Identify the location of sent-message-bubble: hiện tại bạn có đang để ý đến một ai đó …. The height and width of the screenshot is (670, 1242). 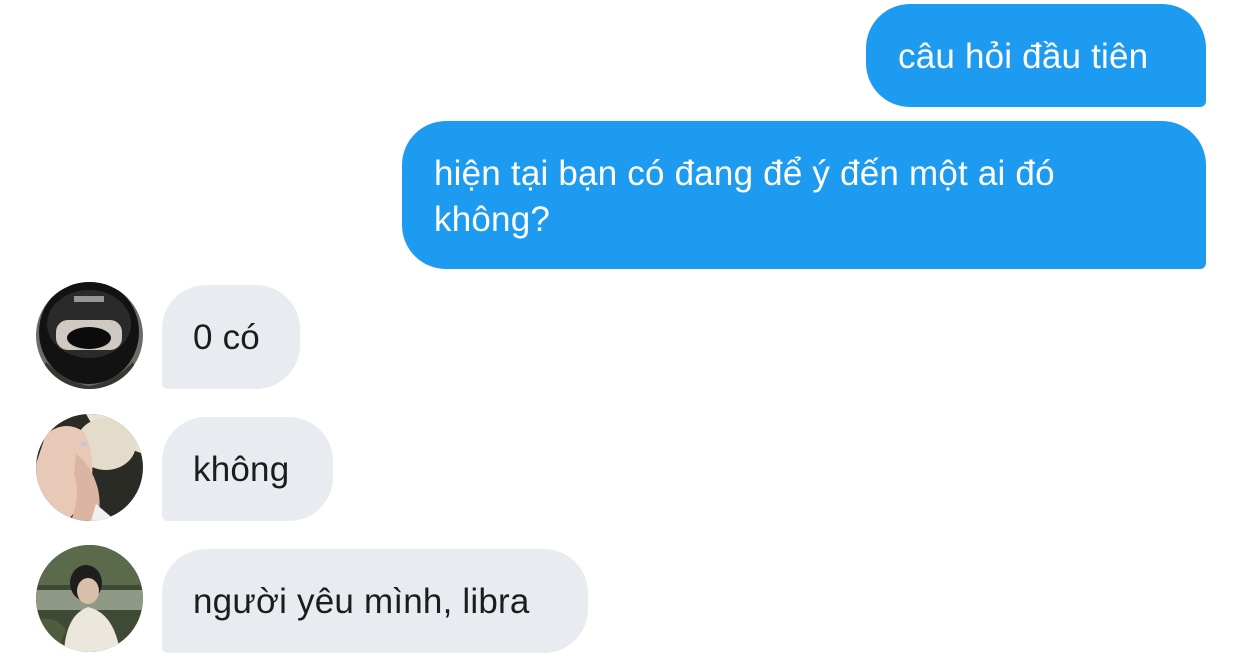
(804, 195).